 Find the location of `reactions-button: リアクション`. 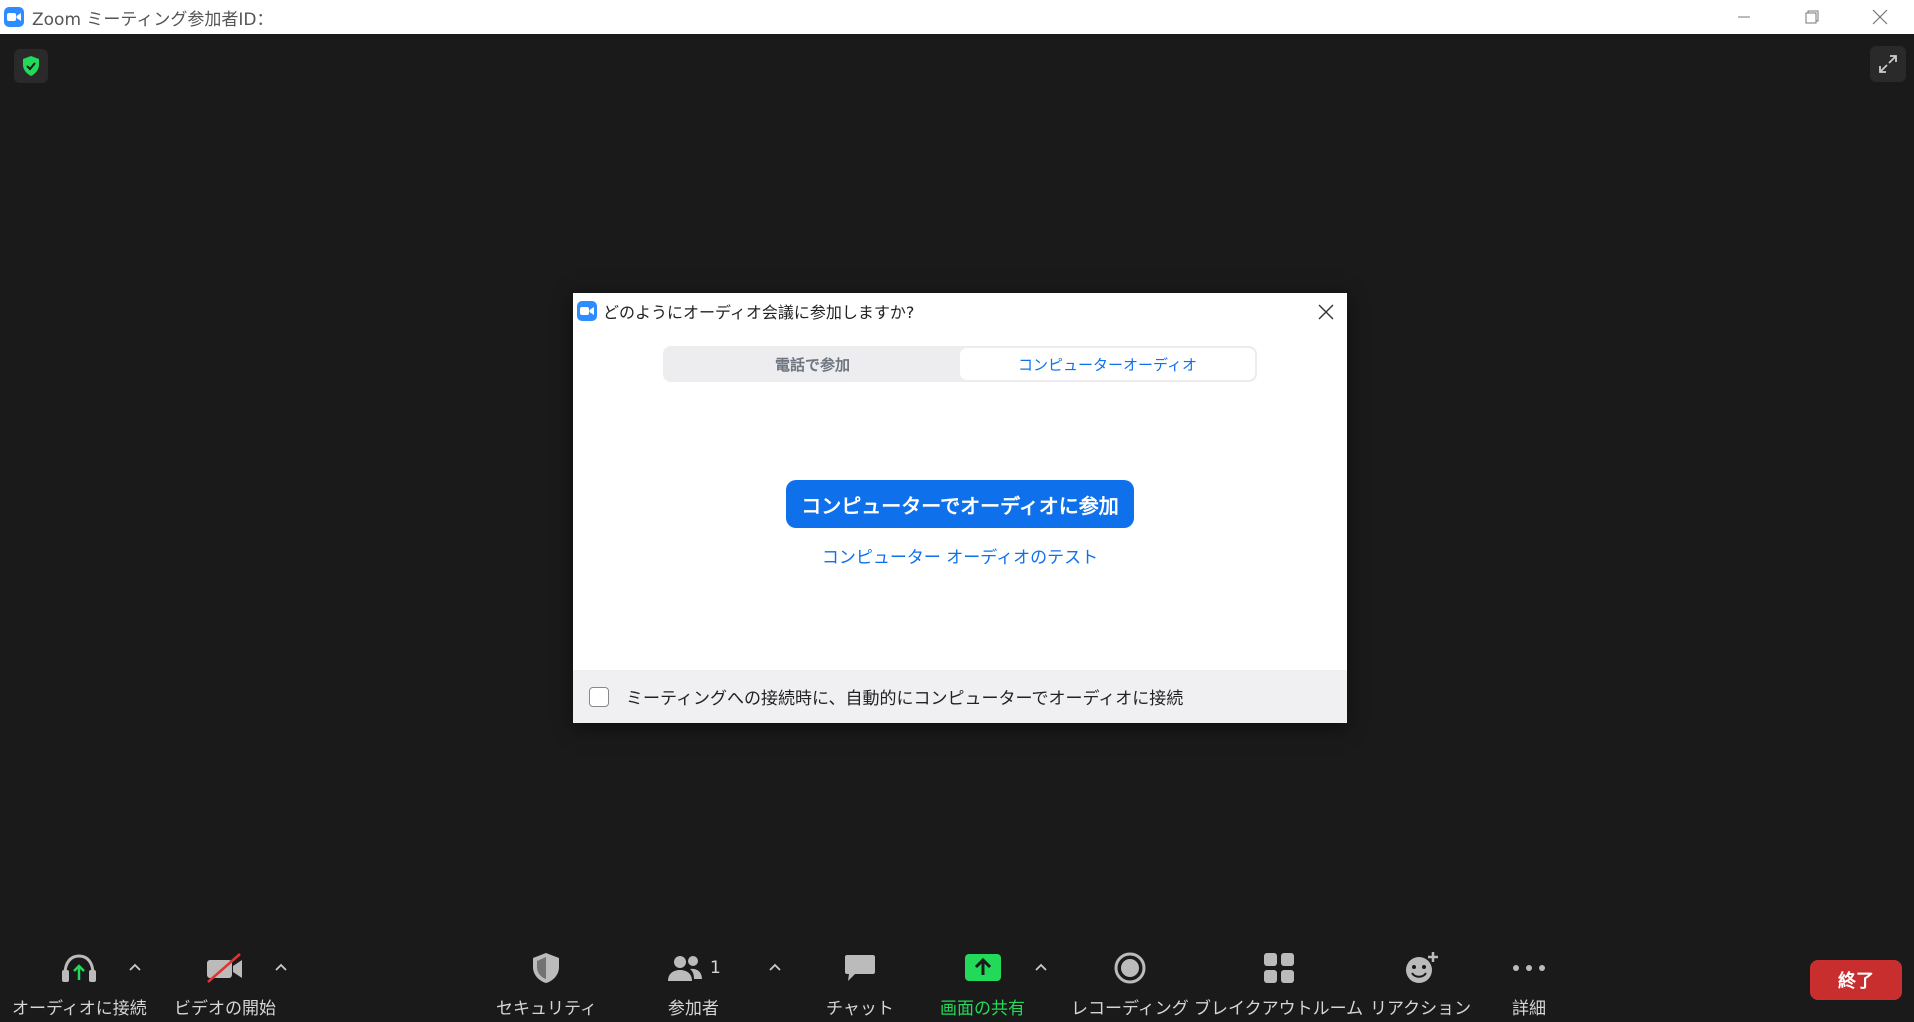

reactions-button: リアクション is located at coordinates (1420, 983).